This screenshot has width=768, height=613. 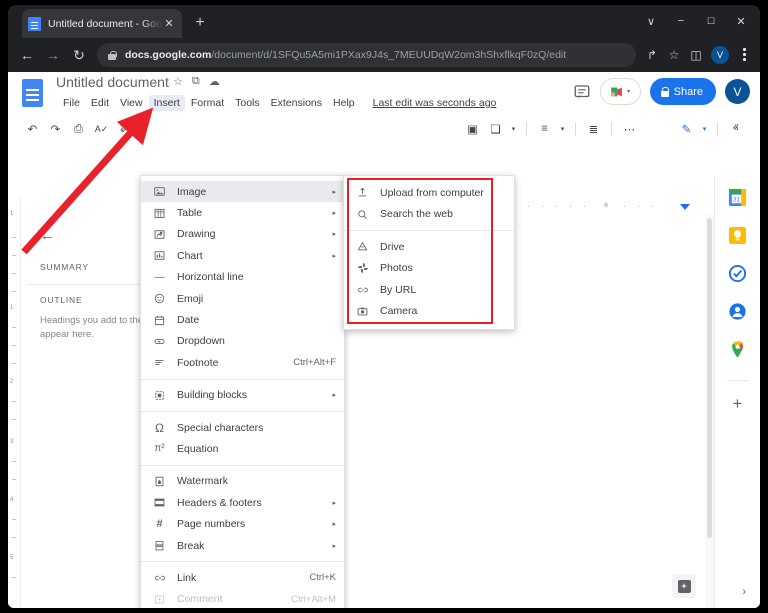 What do you see at coordinates (55, 129) in the screenshot?
I see `redo-button: ↷` at bounding box center [55, 129].